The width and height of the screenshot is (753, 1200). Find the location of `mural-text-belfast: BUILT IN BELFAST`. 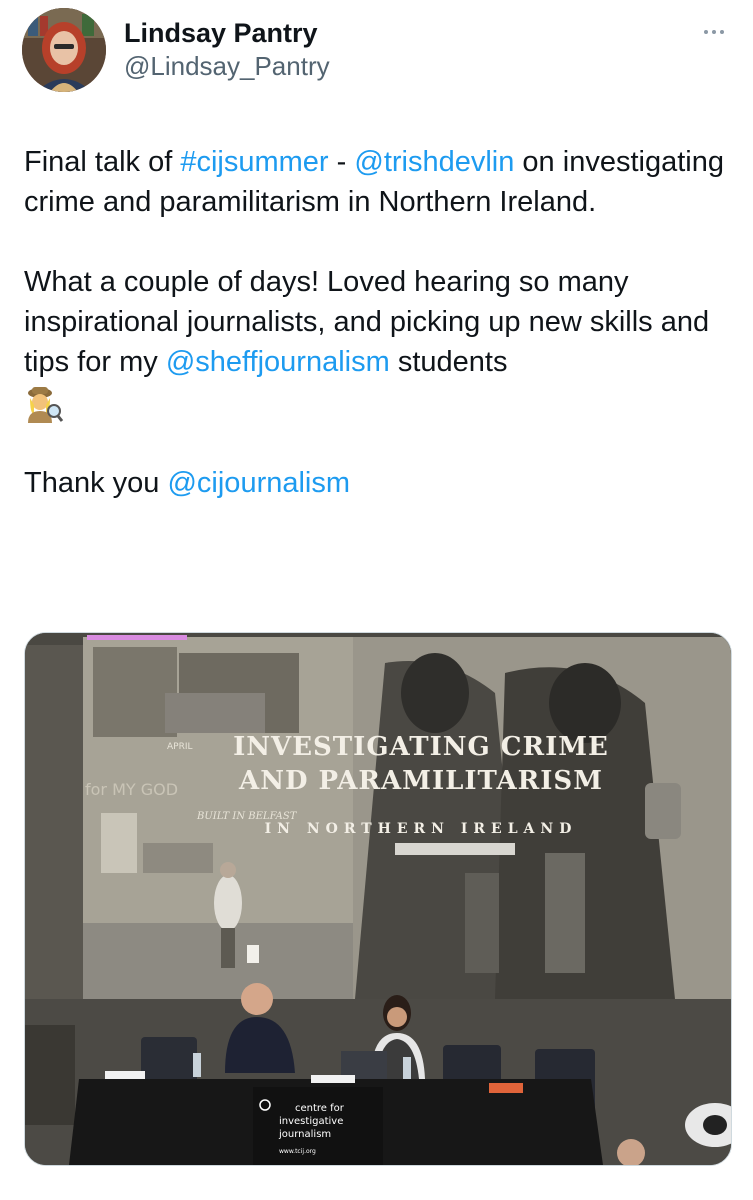

mural-text-belfast: BUILT IN BELFAST is located at coordinates (247, 816).